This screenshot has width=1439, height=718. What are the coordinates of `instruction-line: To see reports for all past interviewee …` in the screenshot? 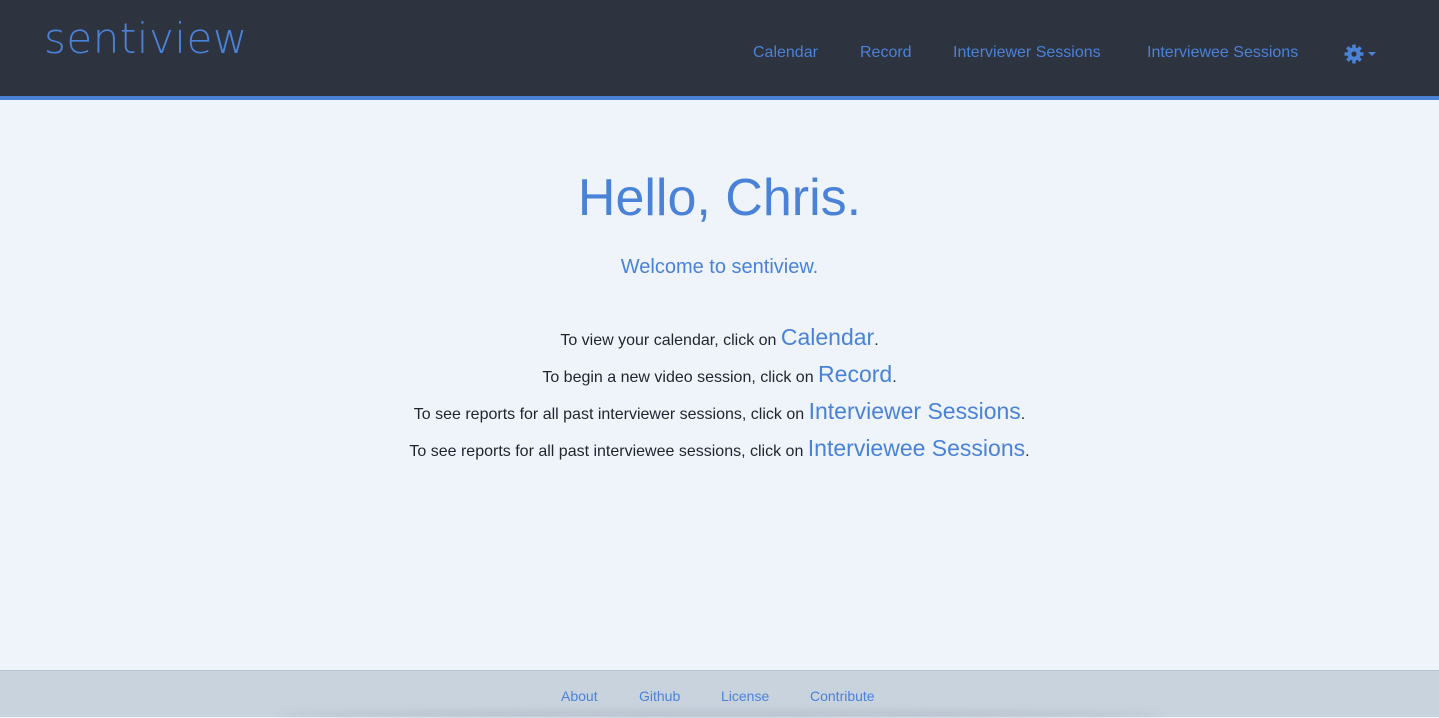 It's located at (719, 450).